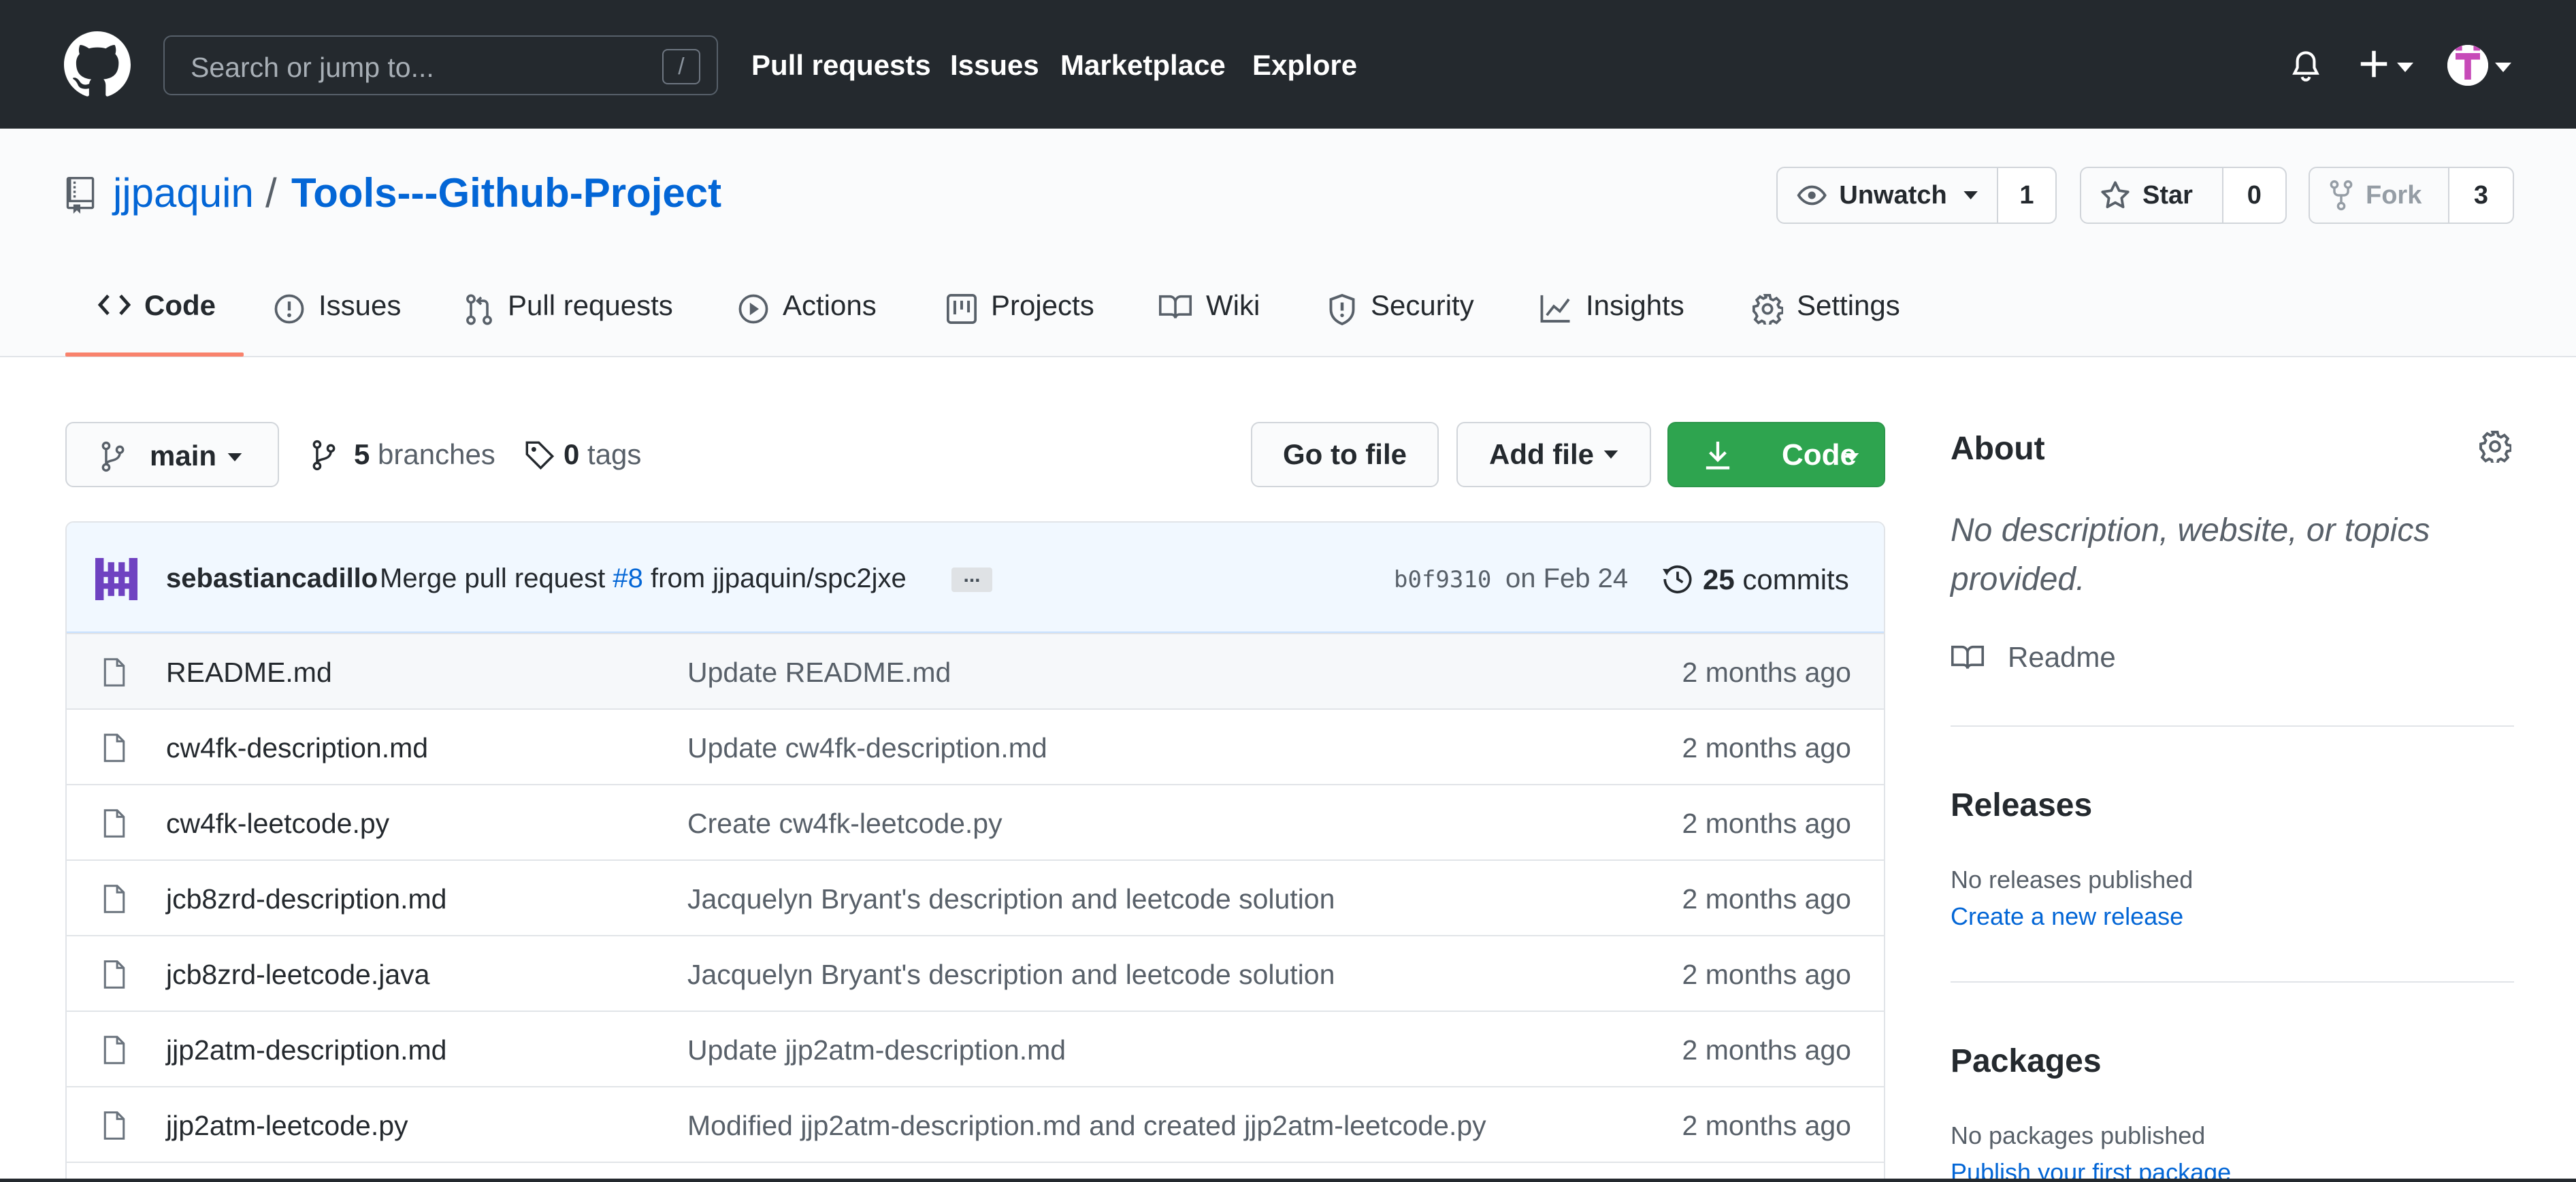 The image size is (2576, 1182). I want to click on branch-select-button: main, so click(172, 454).